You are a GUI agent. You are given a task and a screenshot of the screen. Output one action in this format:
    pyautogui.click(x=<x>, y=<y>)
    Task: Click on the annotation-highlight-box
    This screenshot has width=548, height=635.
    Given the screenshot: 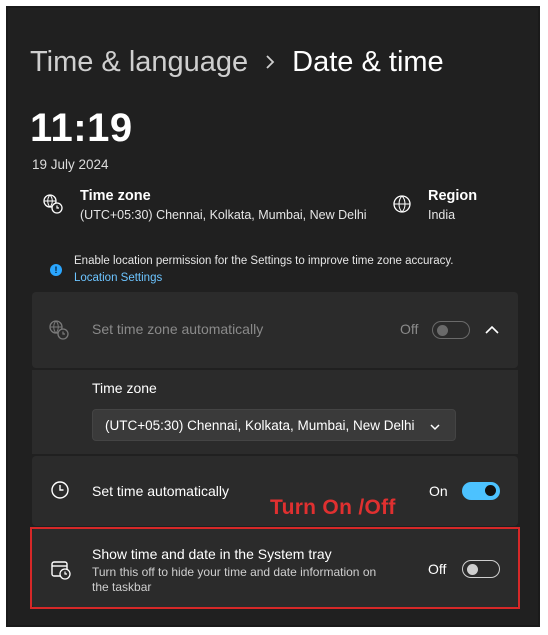 What is the action you would take?
    pyautogui.click(x=275, y=568)
    